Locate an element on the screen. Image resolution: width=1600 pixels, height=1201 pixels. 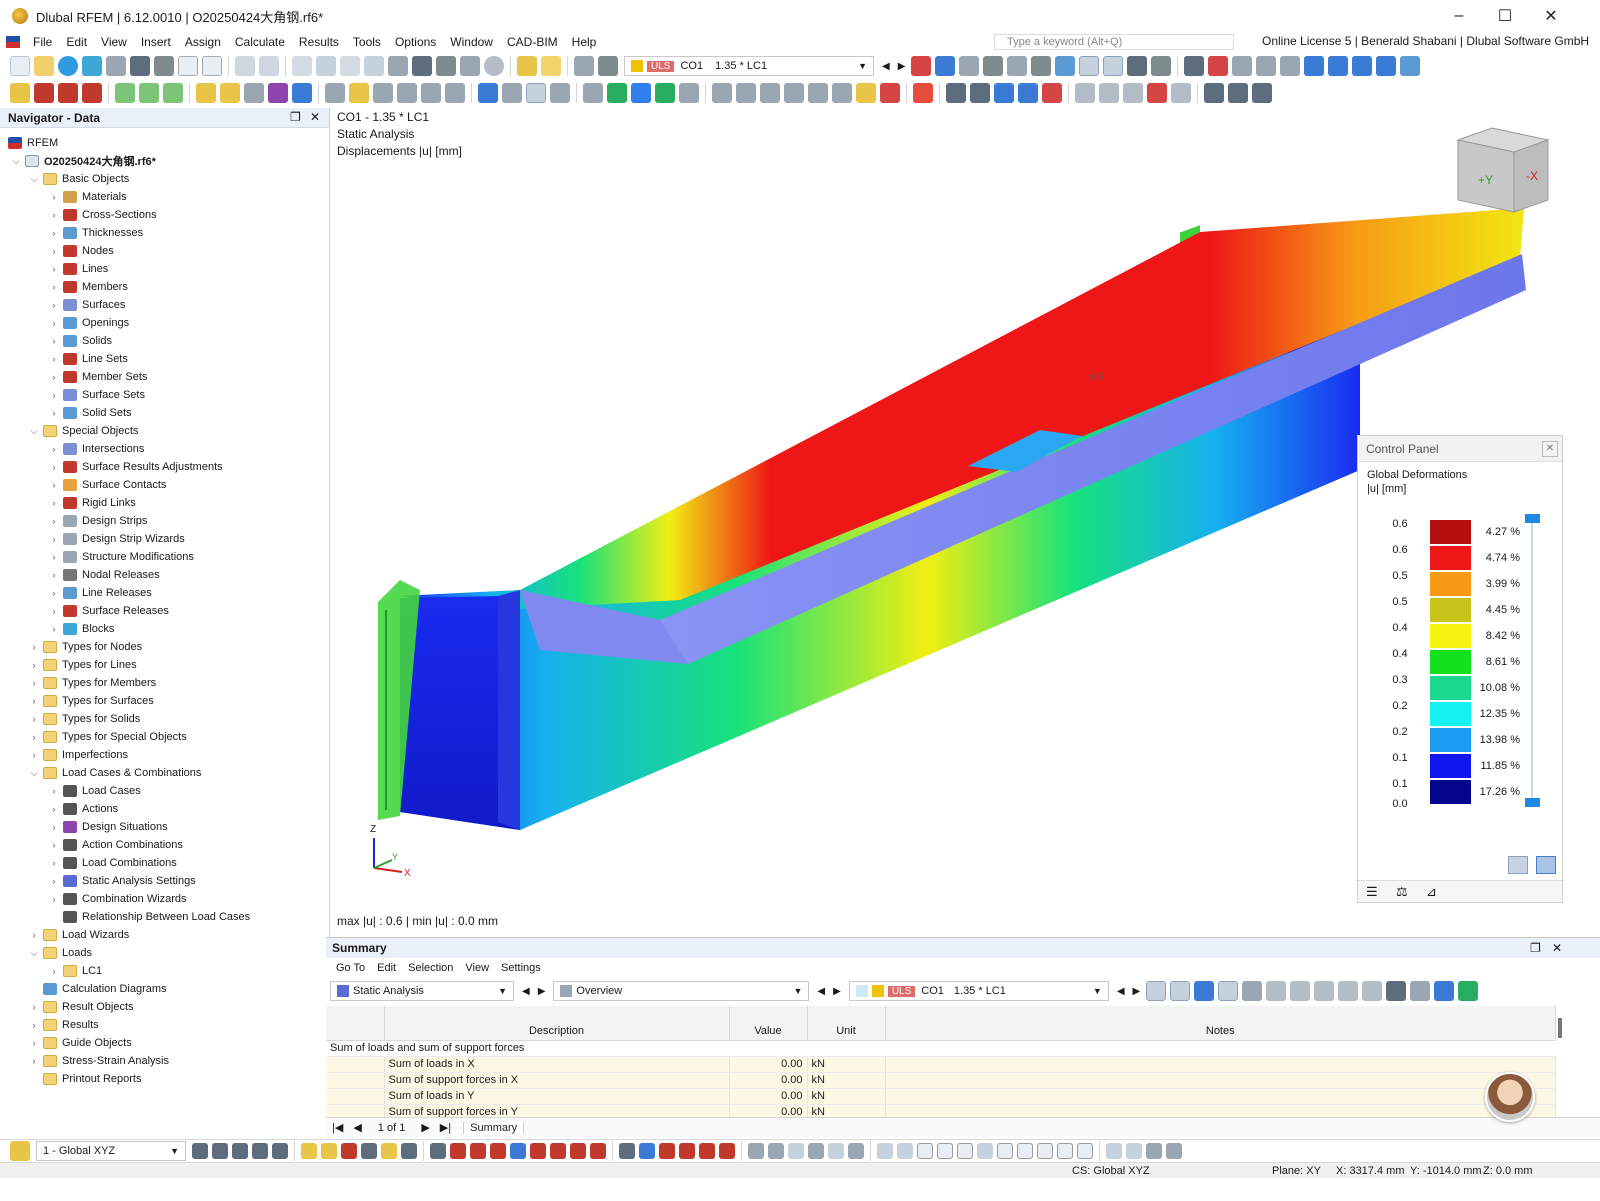
view-snap-7-icon is located at coordinates (1005, 1150).